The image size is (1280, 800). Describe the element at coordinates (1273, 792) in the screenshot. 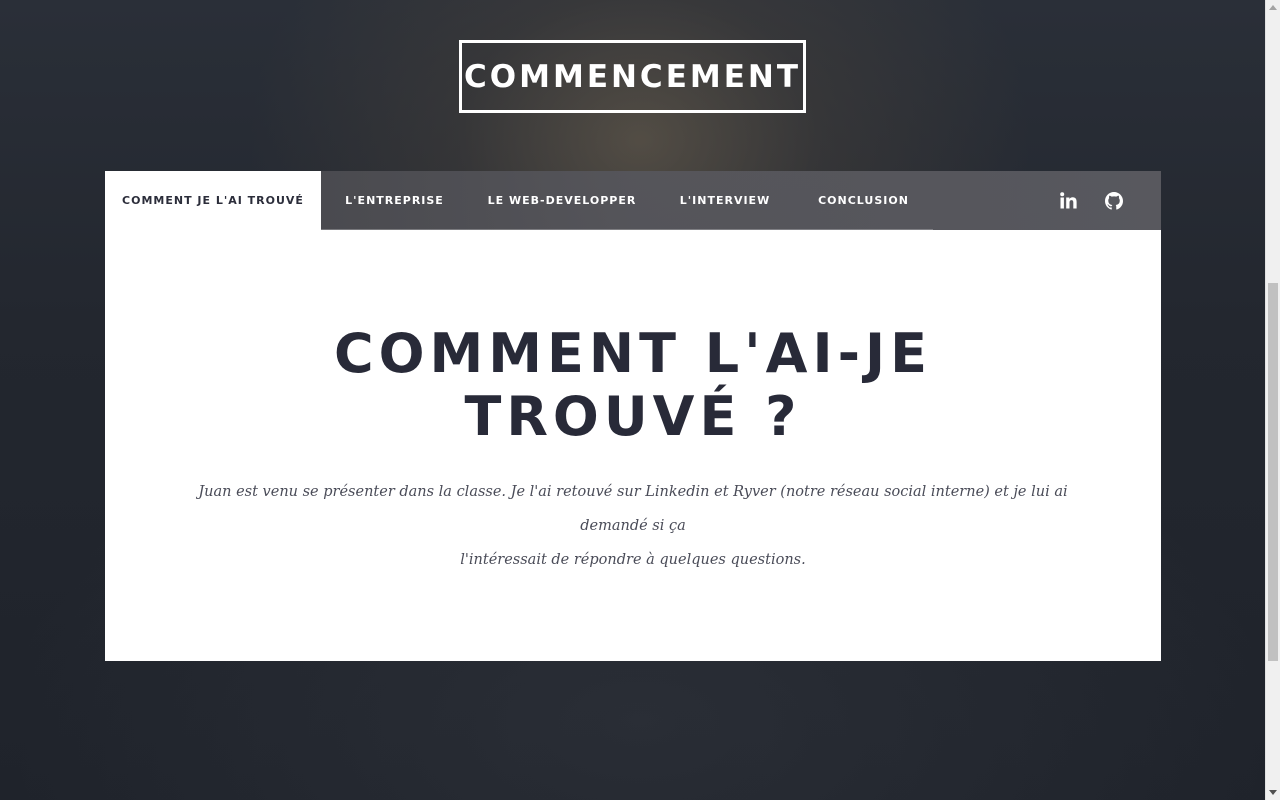

I see `scroll-down-arrow-icon` at that location.